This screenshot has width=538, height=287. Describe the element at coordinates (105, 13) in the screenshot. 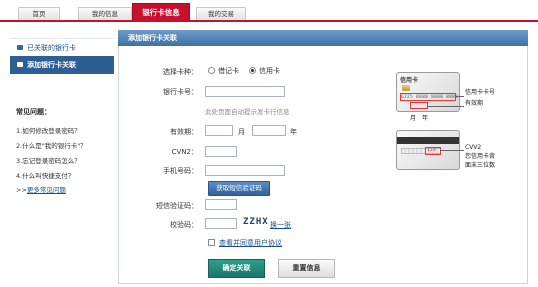

I see `tab-my-info: 我的信息` at that location.